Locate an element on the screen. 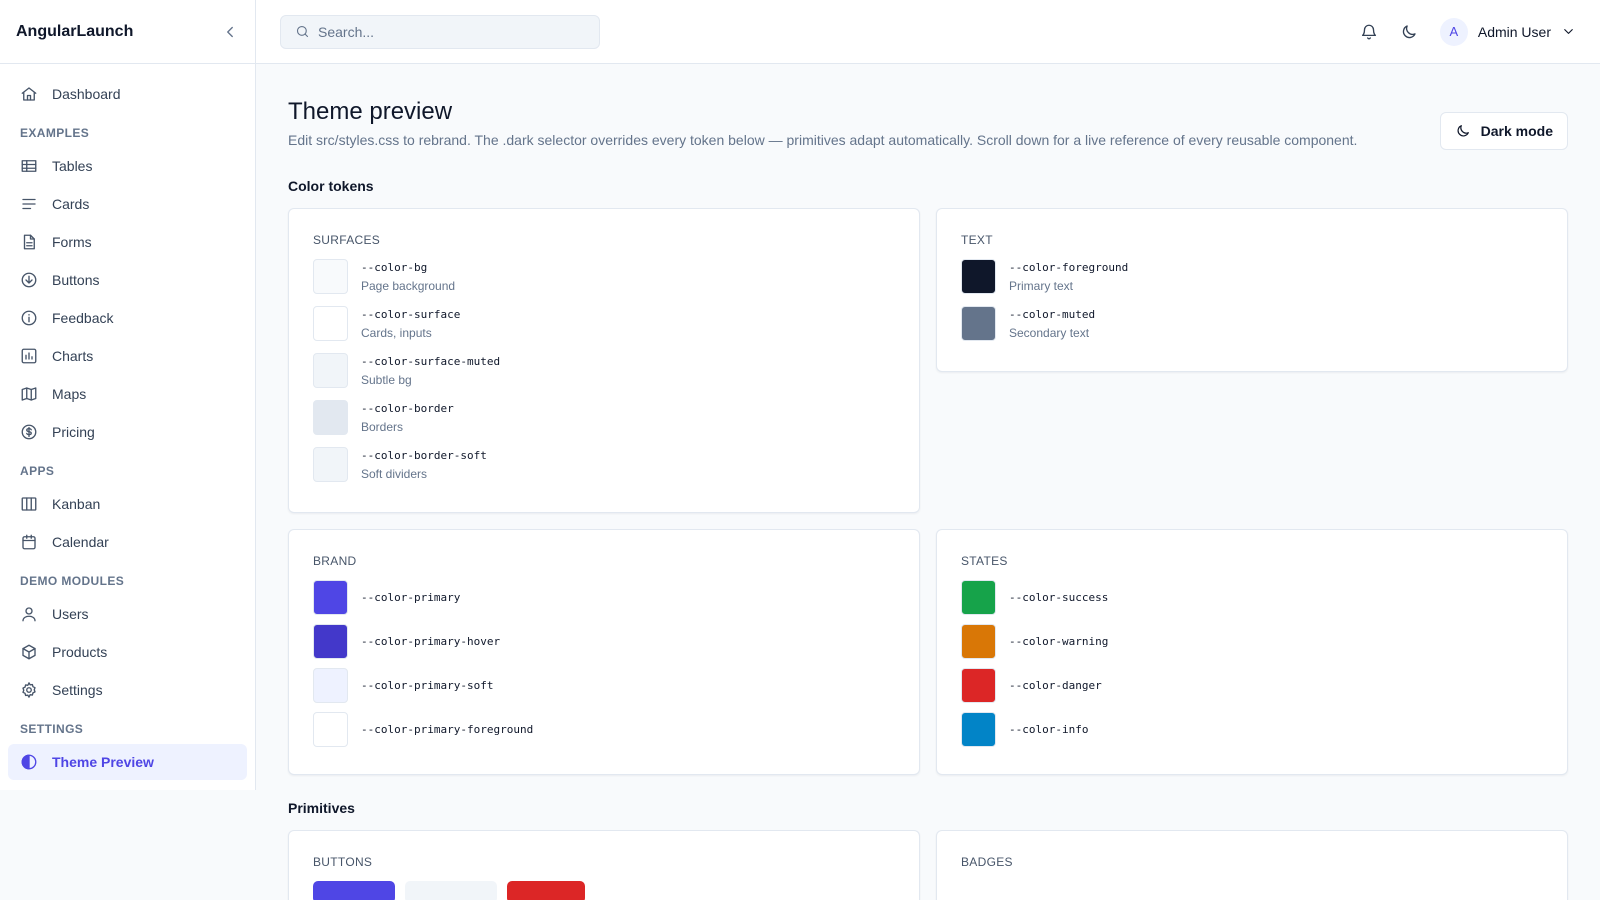 The width and height of the screenshot is (1600, 900). app-name: AngularLaunch is located at coordinates (75, 31).